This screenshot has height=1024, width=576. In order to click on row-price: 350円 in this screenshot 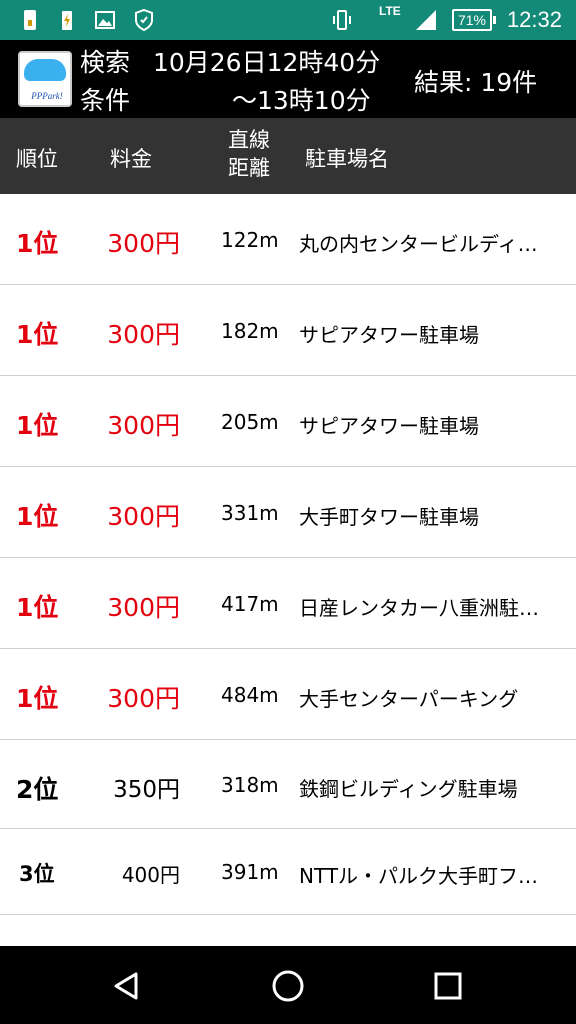, I will do `click(146, 790)`.